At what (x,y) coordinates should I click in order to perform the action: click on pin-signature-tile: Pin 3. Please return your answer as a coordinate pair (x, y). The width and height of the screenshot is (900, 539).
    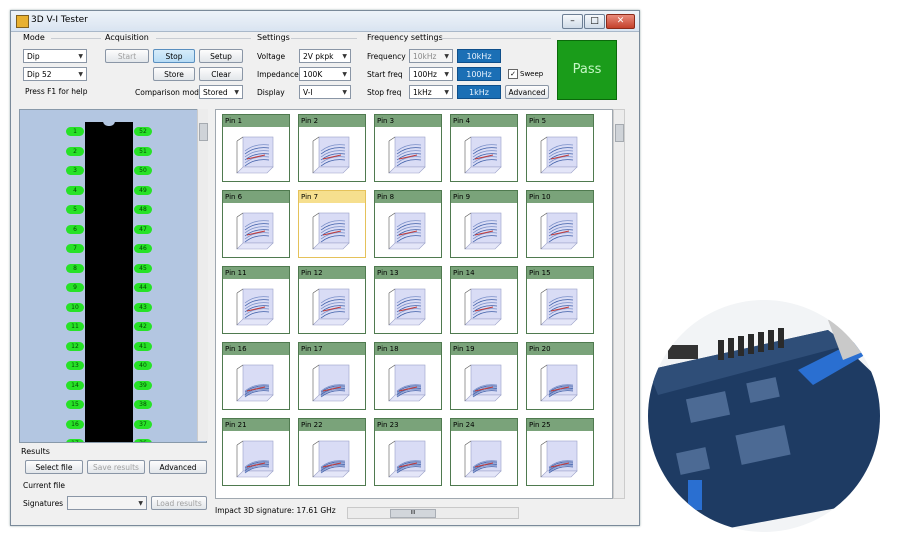
    Looking at the image, I should click on (408, 148).